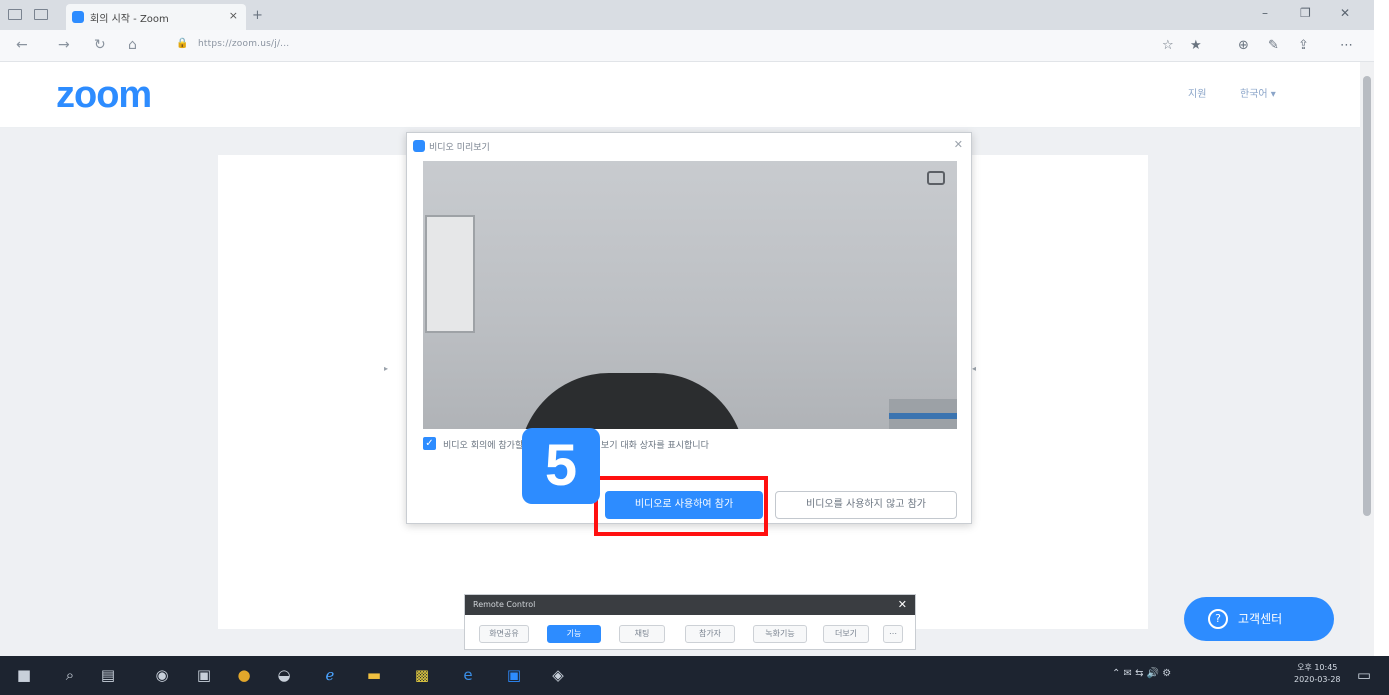 The image size is (1389, 695). What do you see at coordinates (710, 634) in the screenshot?
I see `remote-btn-participants: 참가자` at bounding box center [710, 634].